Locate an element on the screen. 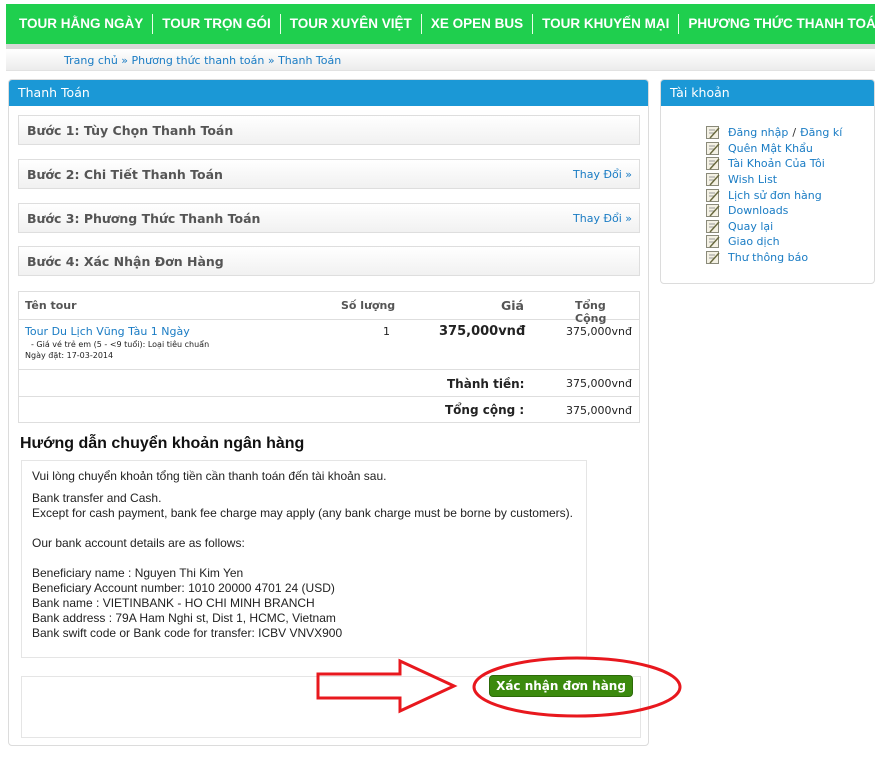 Image resolution: width=879 pixels, height=757 pixels. returns-link: Quay lại is located at coordinates (750, 226).